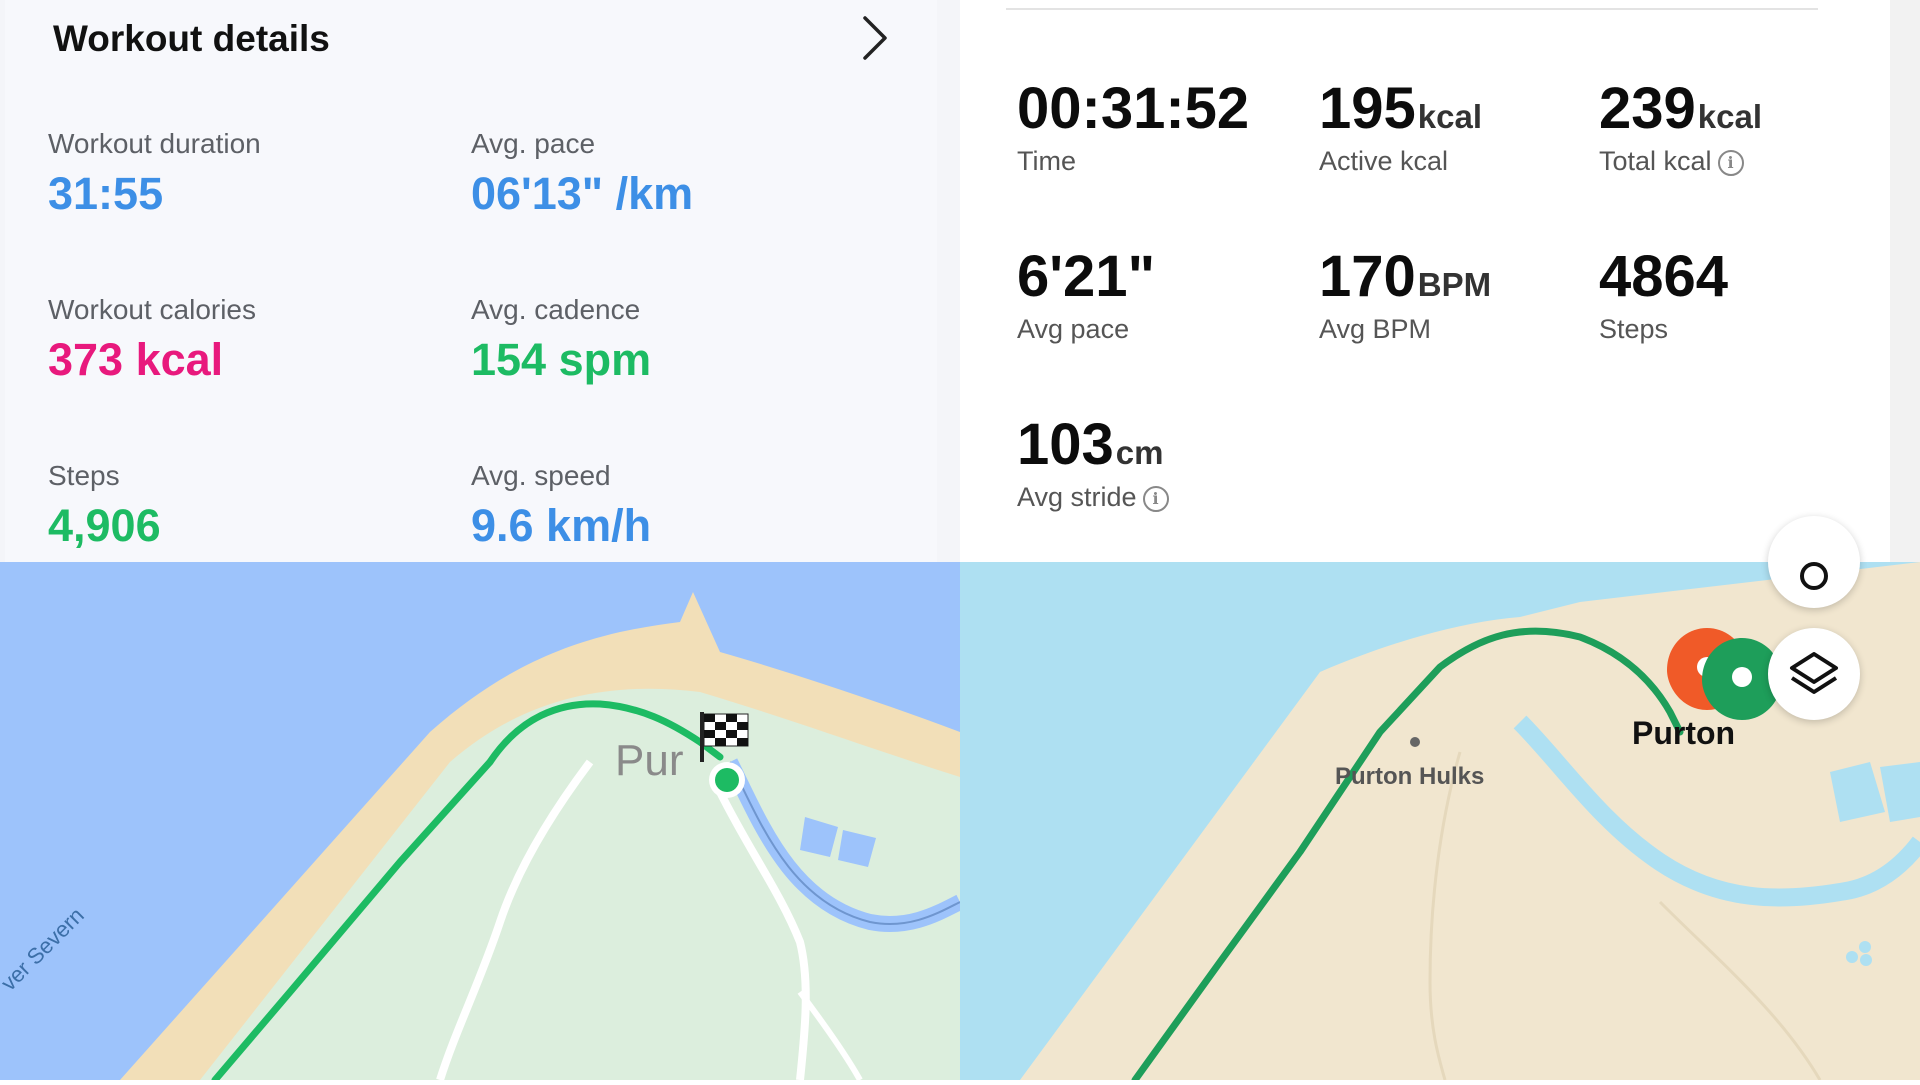  I want to click on layers-button, so click(1814, 674).